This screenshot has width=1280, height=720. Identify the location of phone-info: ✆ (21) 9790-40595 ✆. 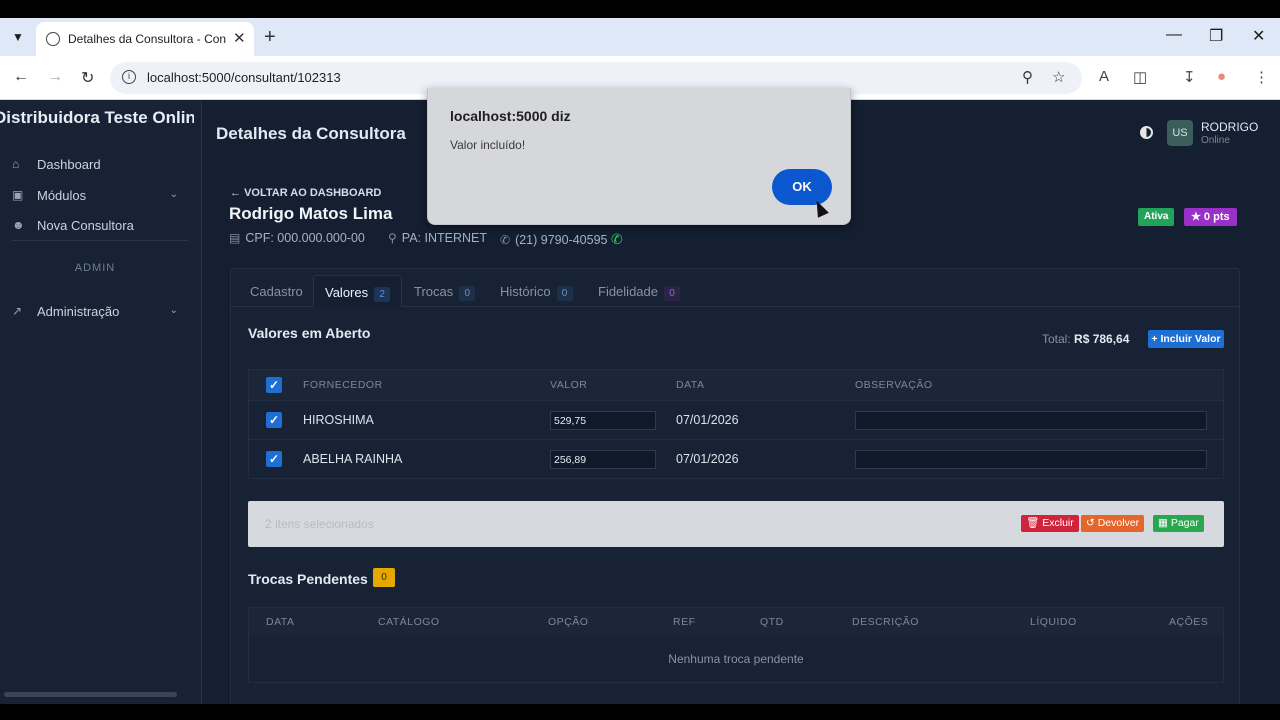
(561, 239).